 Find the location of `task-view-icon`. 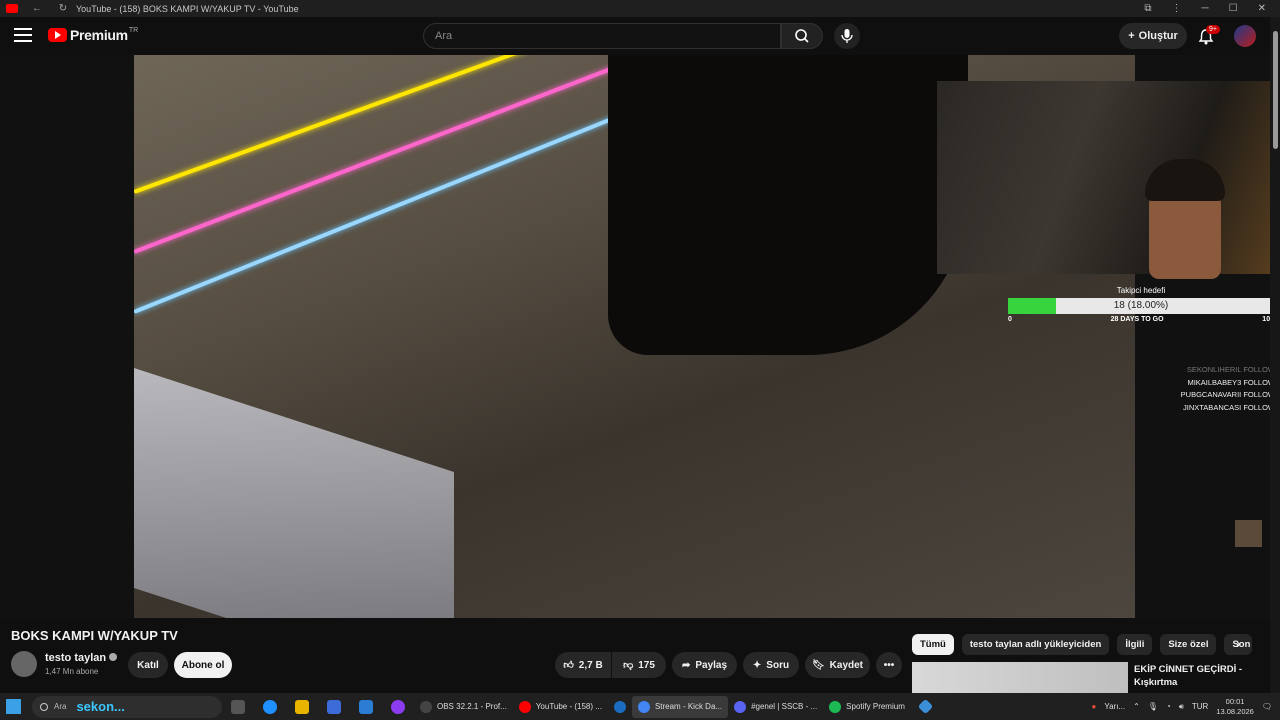

task-view-icon is located at coordinates (238, 706).